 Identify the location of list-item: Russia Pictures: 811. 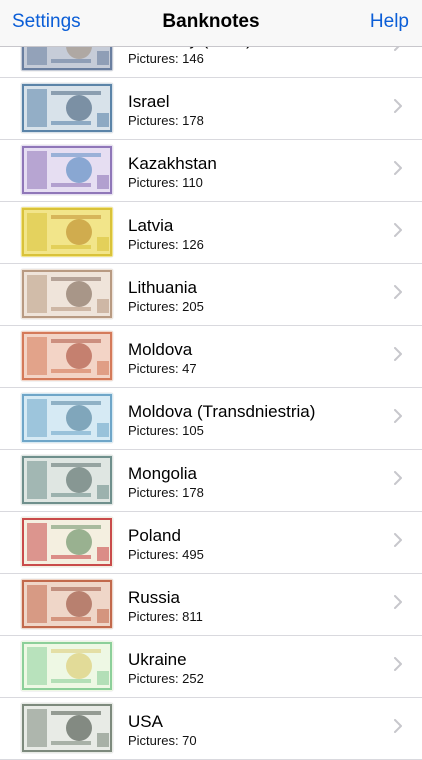
(211, 605).